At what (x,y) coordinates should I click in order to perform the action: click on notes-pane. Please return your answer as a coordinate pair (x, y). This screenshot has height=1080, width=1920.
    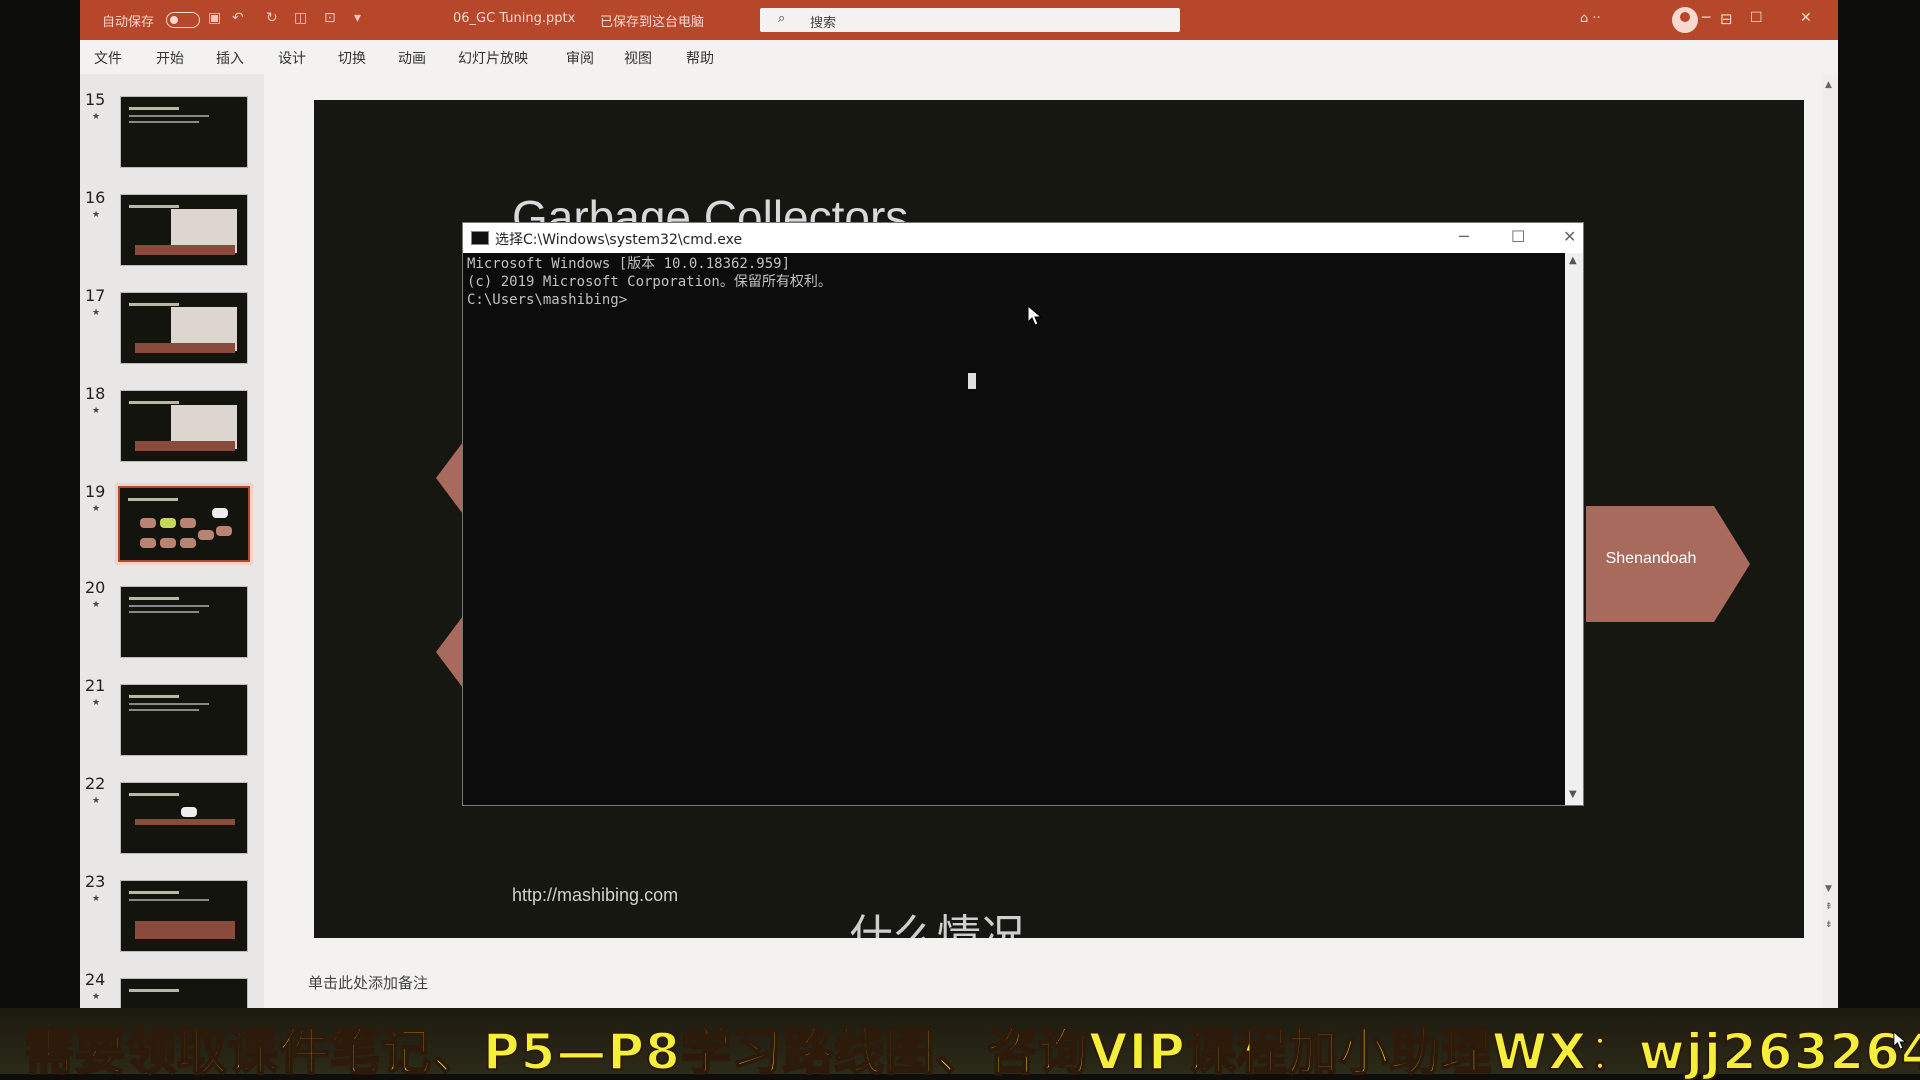
    Looking at the image, I should click on (1051, 982).